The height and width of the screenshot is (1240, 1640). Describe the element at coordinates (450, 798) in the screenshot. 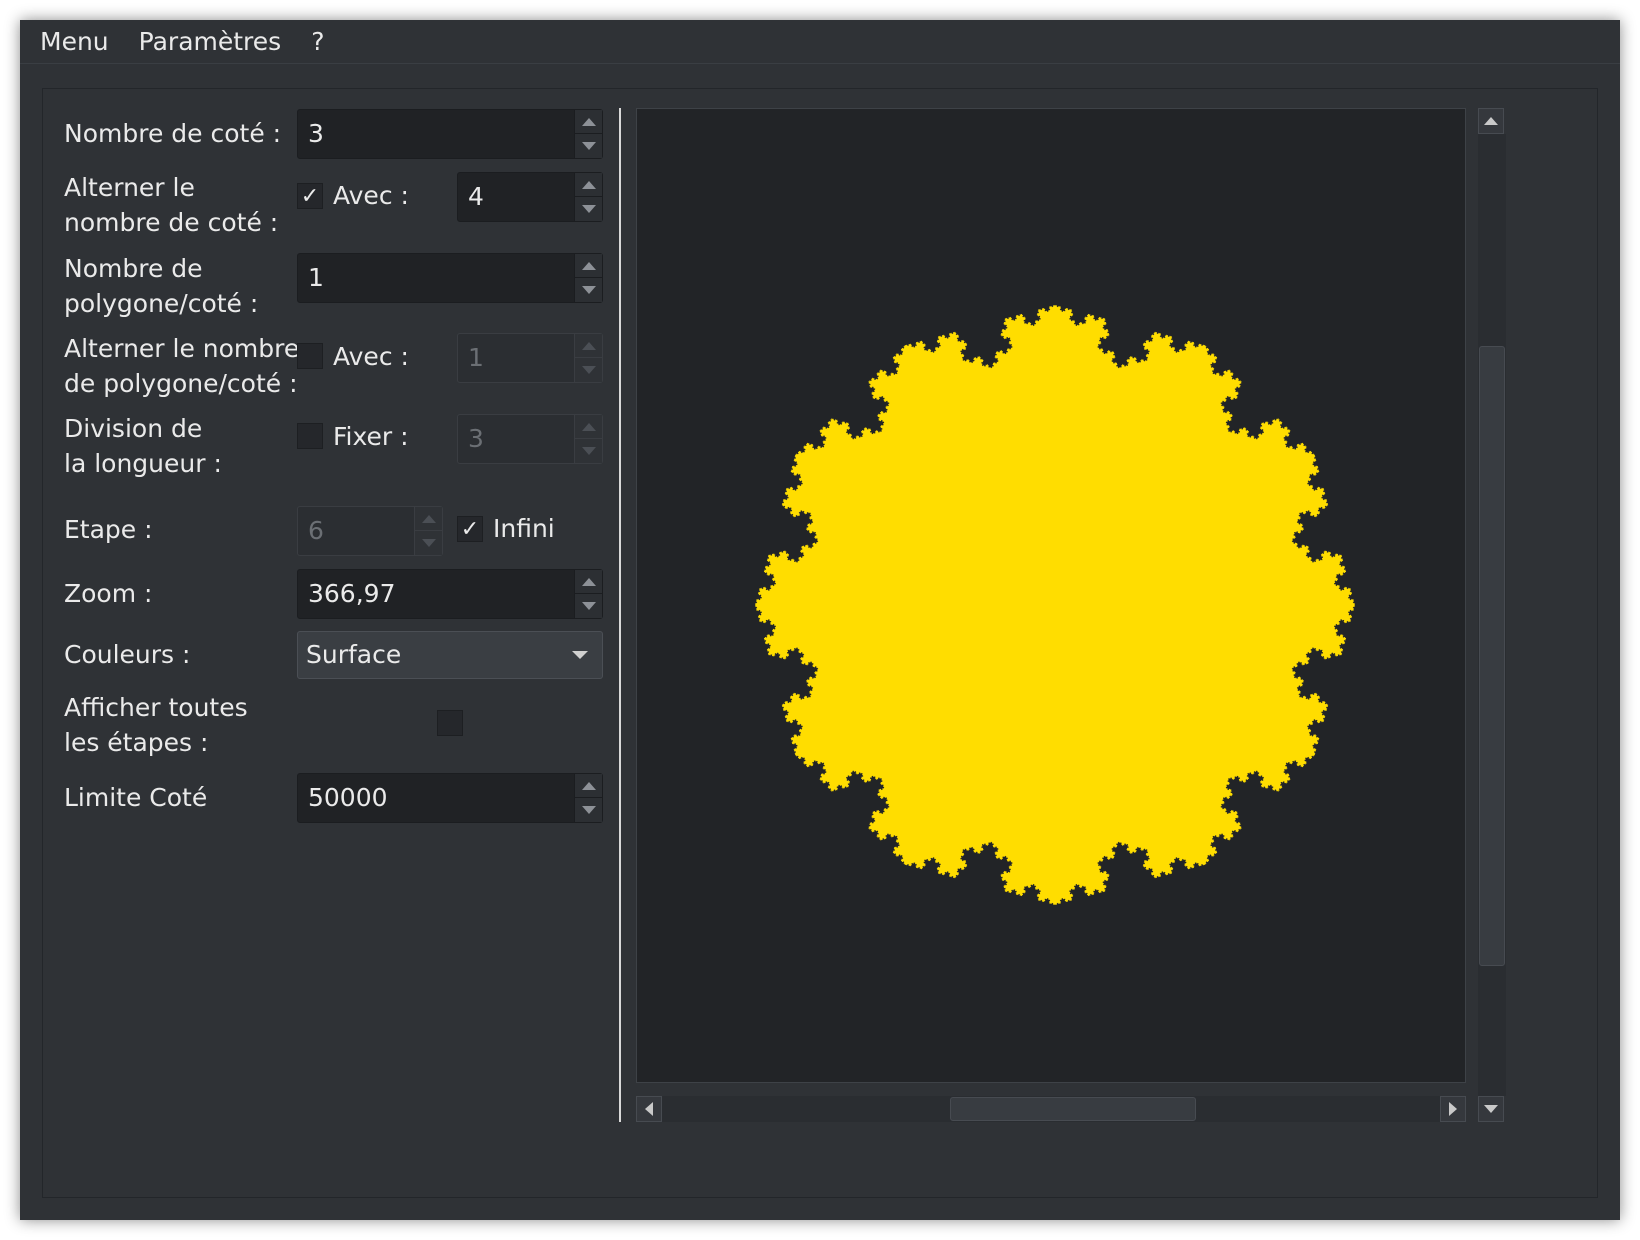

I see `limit-spinbox: 50000` at that location.